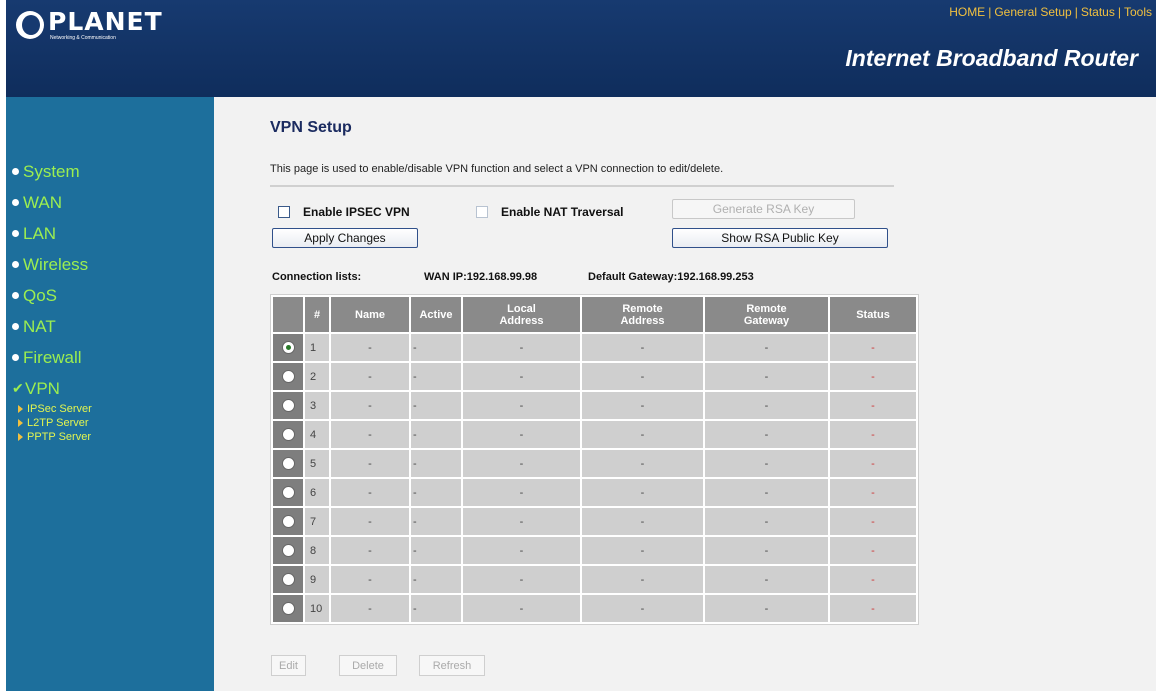 The image size is (1156, 691). I want to click on show-rsa-public-key-button: Show RSA Public Key, so click(780, 238).